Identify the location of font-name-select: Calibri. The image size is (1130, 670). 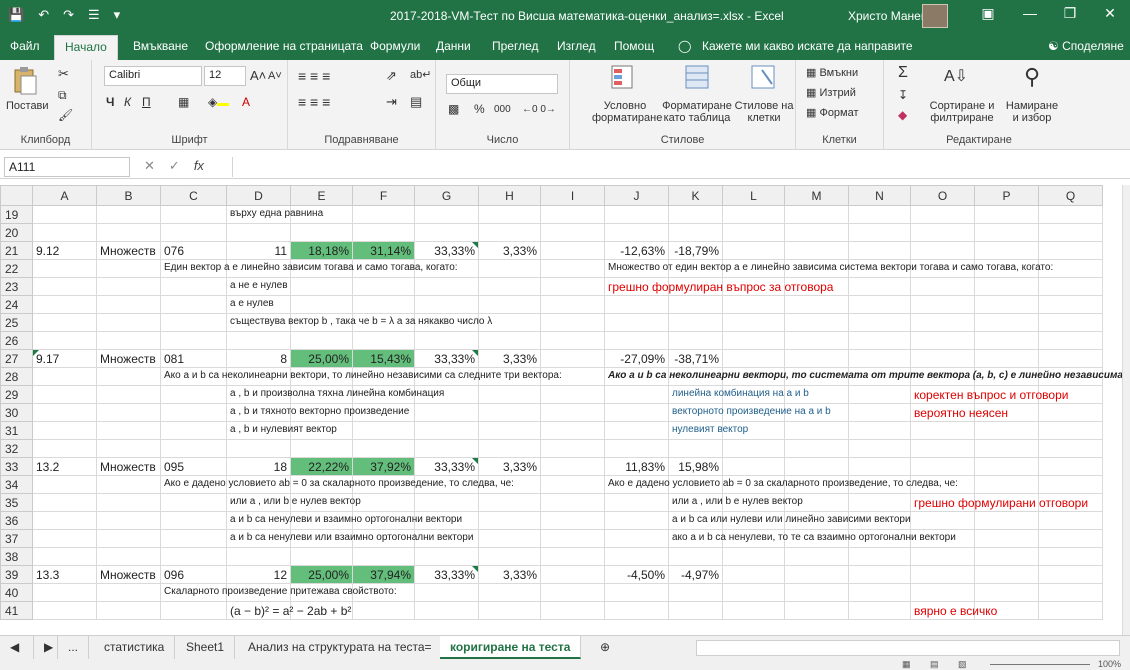
(153, 76).